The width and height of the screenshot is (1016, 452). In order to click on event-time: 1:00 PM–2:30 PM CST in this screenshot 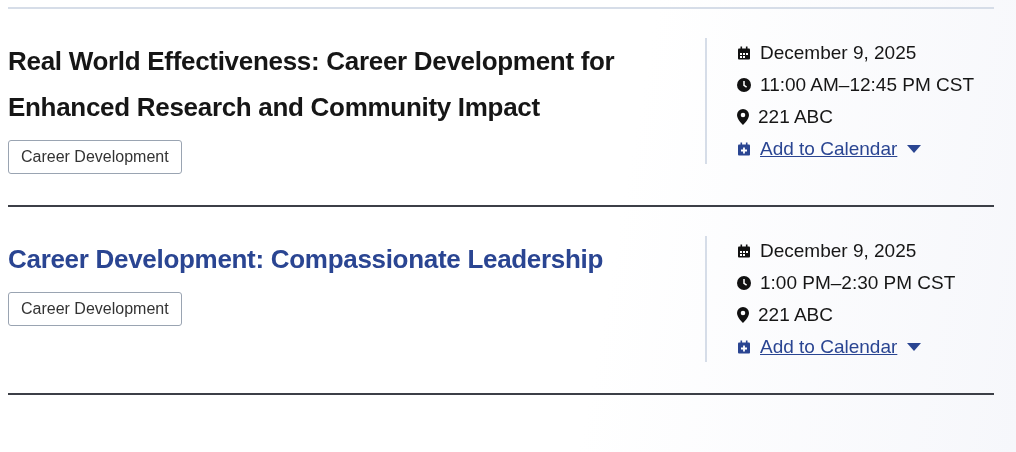, I will do `click(858, 283)`.